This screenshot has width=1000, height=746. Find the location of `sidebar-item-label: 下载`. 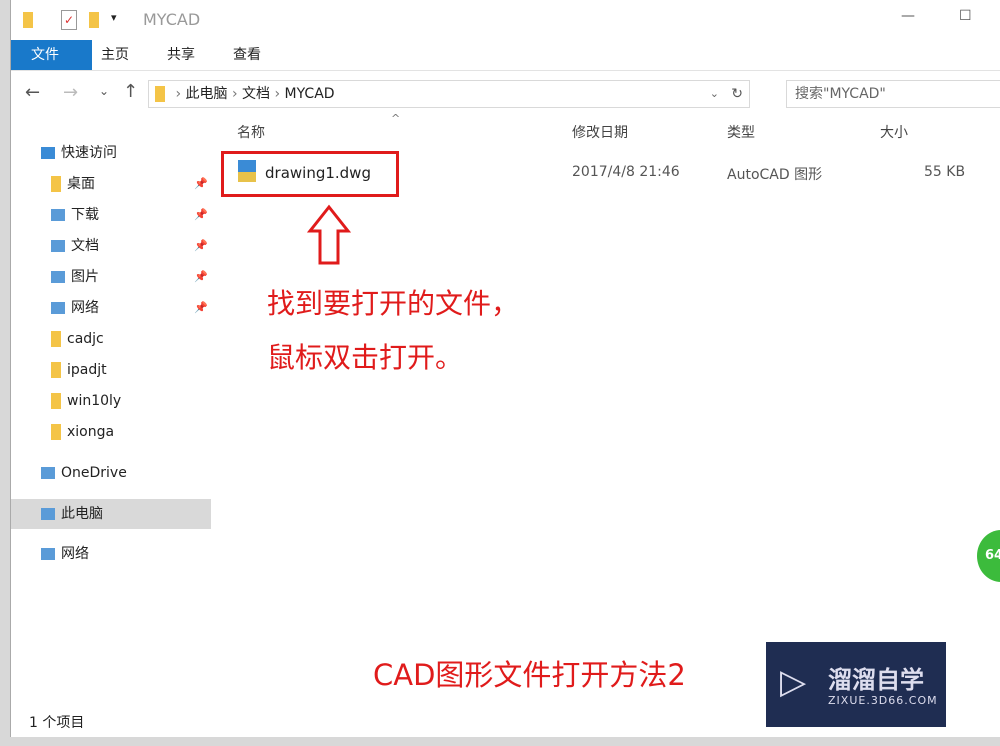

sidebar-item-label: 下载 is located at coordinates (85, 215).